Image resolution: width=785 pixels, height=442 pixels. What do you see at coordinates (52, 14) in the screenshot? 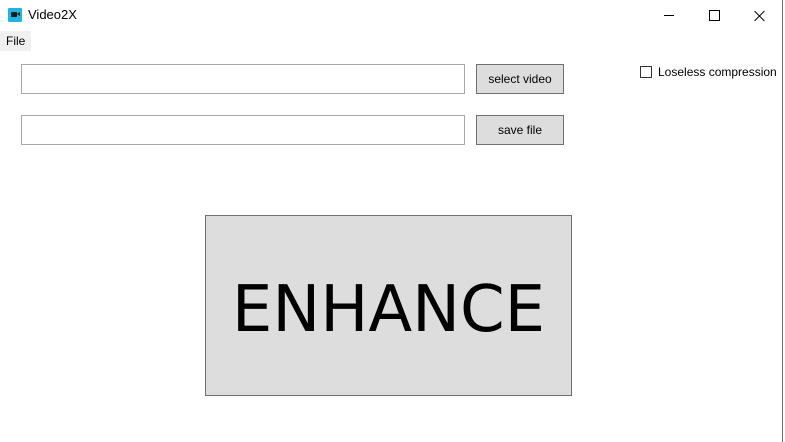
I see `window-title: Video2X` at bounding box center [52, 14].